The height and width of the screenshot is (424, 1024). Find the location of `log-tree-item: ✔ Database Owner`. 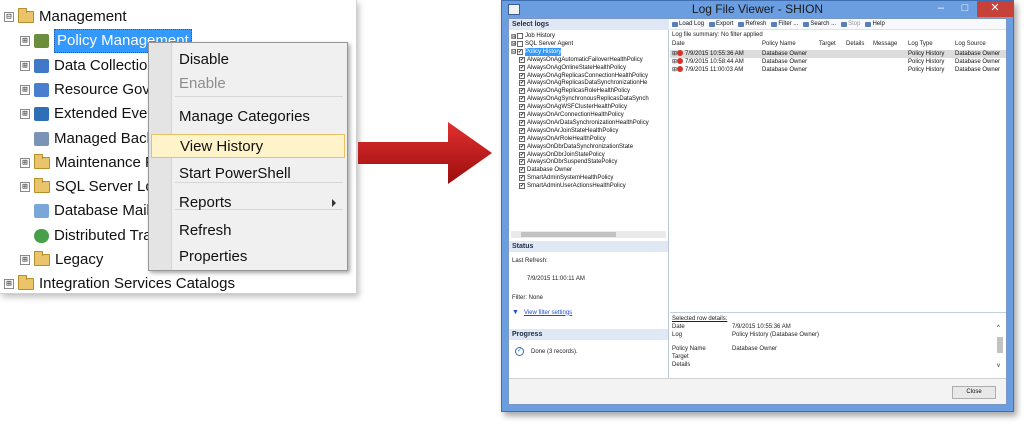

log-tree-item: ✔ Database Owner is located at coordinates (545, 170).